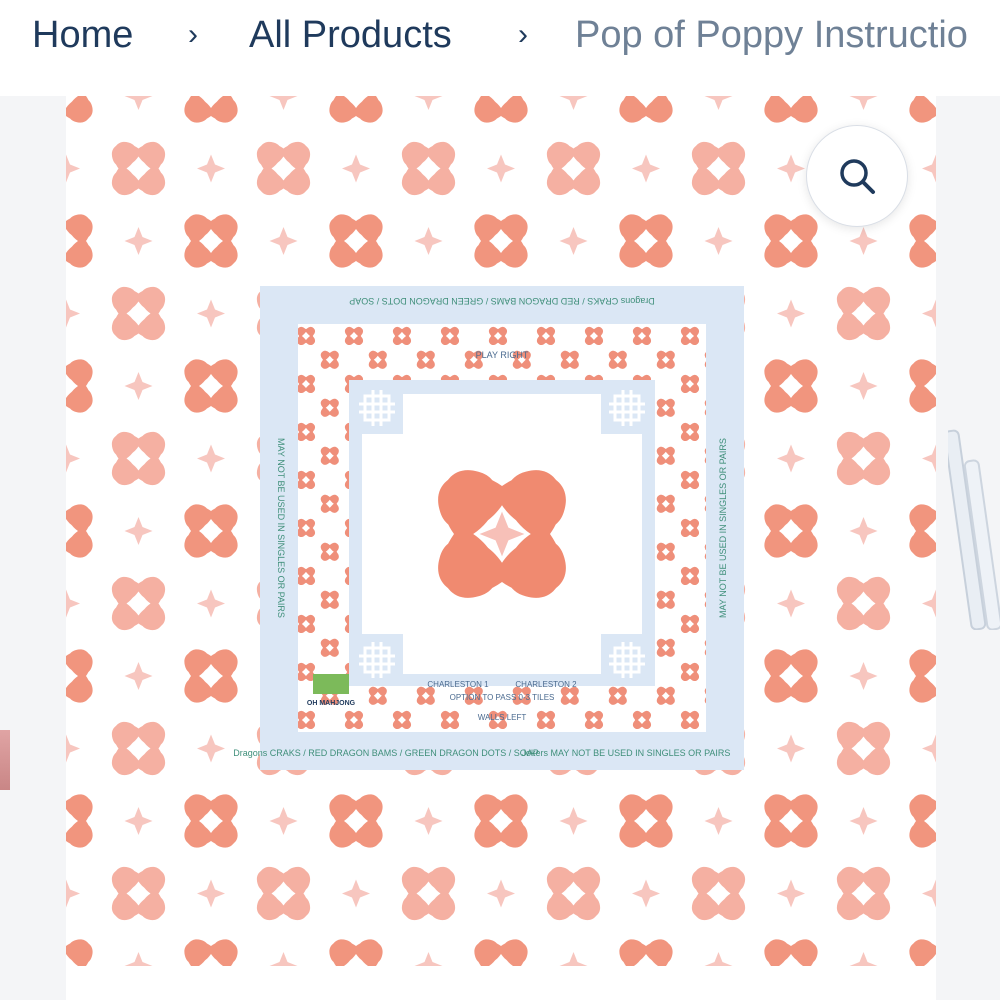 The image size is (1000, 1000). Describe the element at coordinates (501, 983) in the screenshot. I see `image-bottom-spacer` at that location.